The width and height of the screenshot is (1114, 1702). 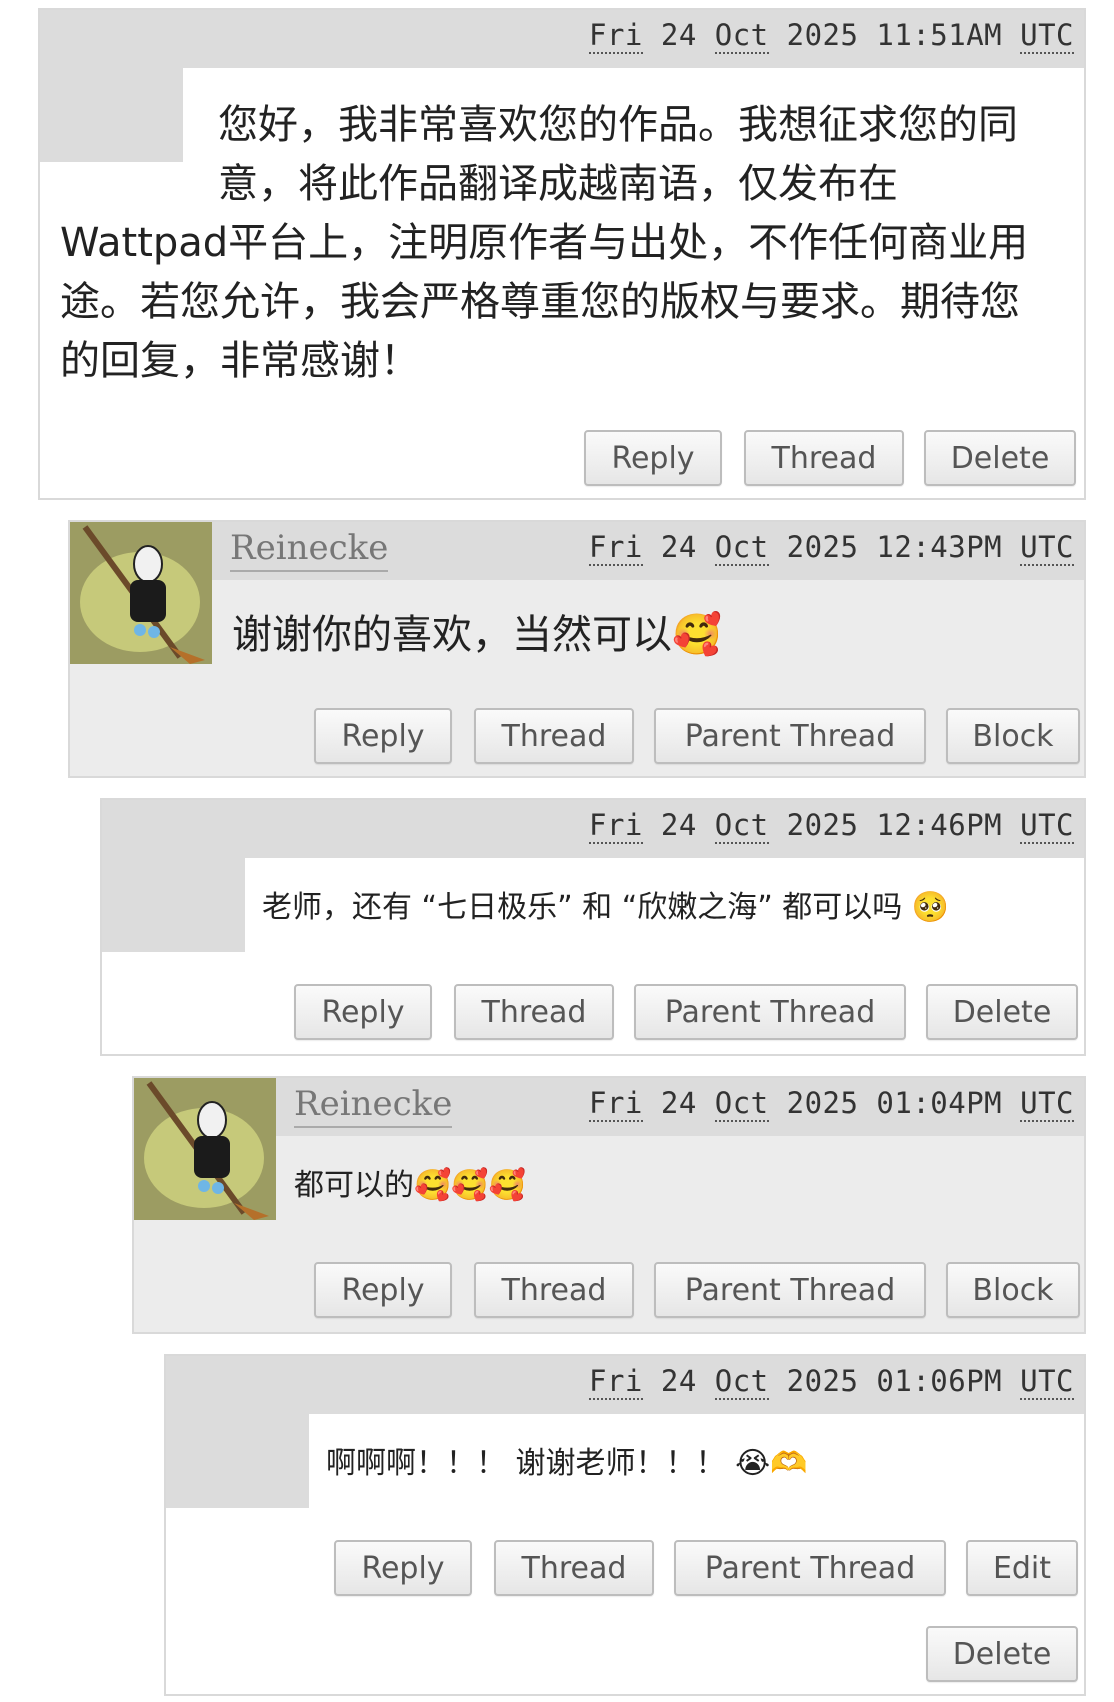 What do you see at coordinates (930, 907) in the screenshot?
I see `pleading-face-emoji: 🥺` at bounding box center [930, 907].